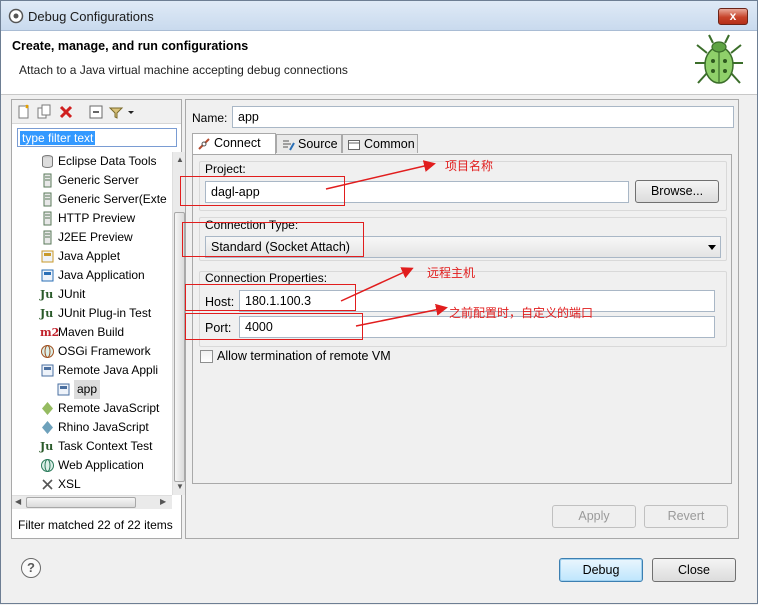 Image resolution: width=758 pixels, height=605 pixels. Describe the element at coordinates (92, 256) in the screenshot. I see `tree-item: Java Applet` at that location.